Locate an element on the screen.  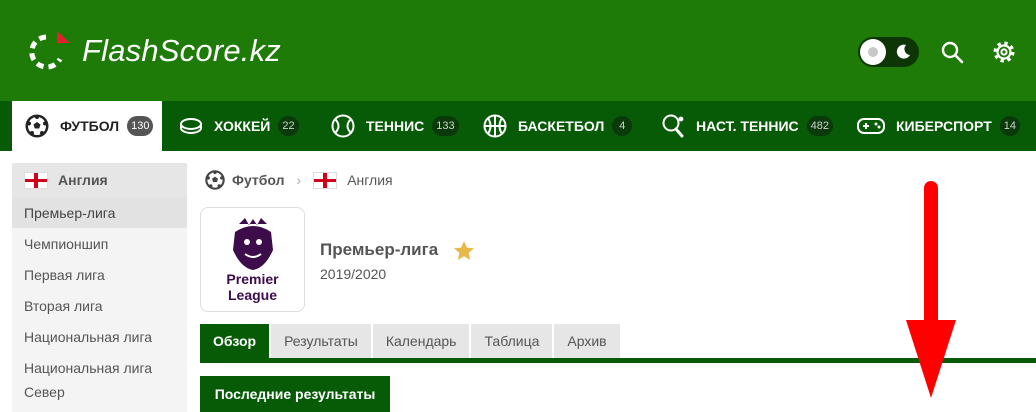
sport-label: ТЕННИС is located at coordinates (395, 126).